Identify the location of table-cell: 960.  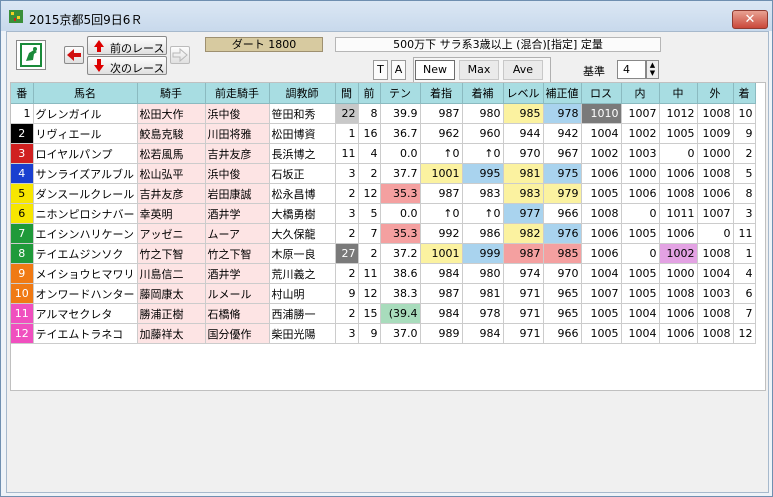
(483, 133).